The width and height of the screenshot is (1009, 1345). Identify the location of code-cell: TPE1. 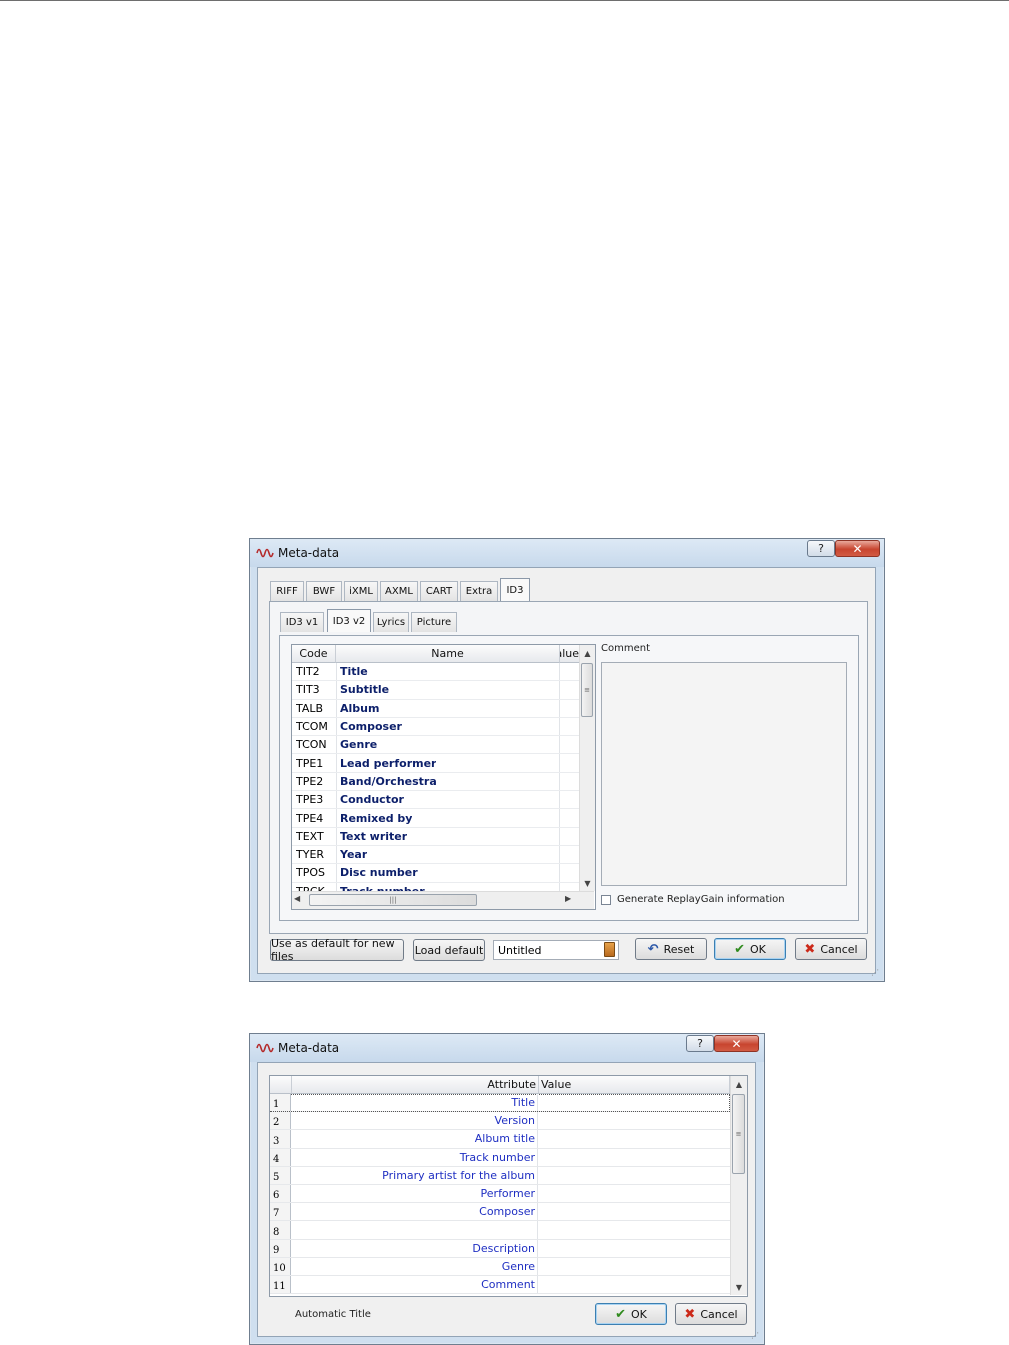
(310, 763).